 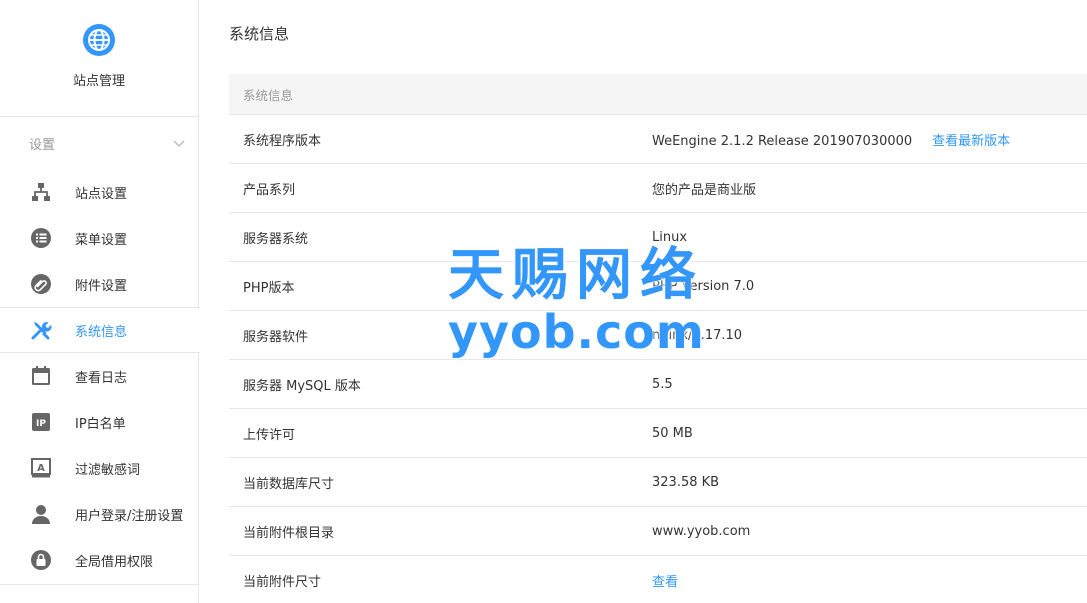 I want to click on table-row: 上传许可 50 MB, so click(x=658, y=433).